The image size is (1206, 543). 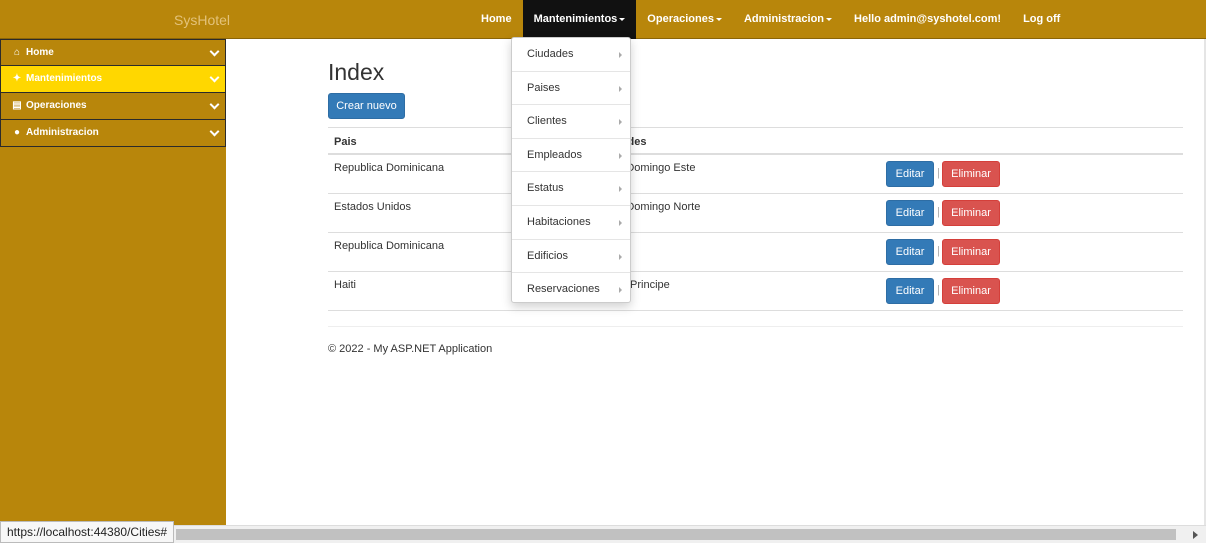 What do you see at coordinates (680, 19) in the screenshot?
I see `nav-operaciones-label: Operaciones` at bounding box center [680, 19].